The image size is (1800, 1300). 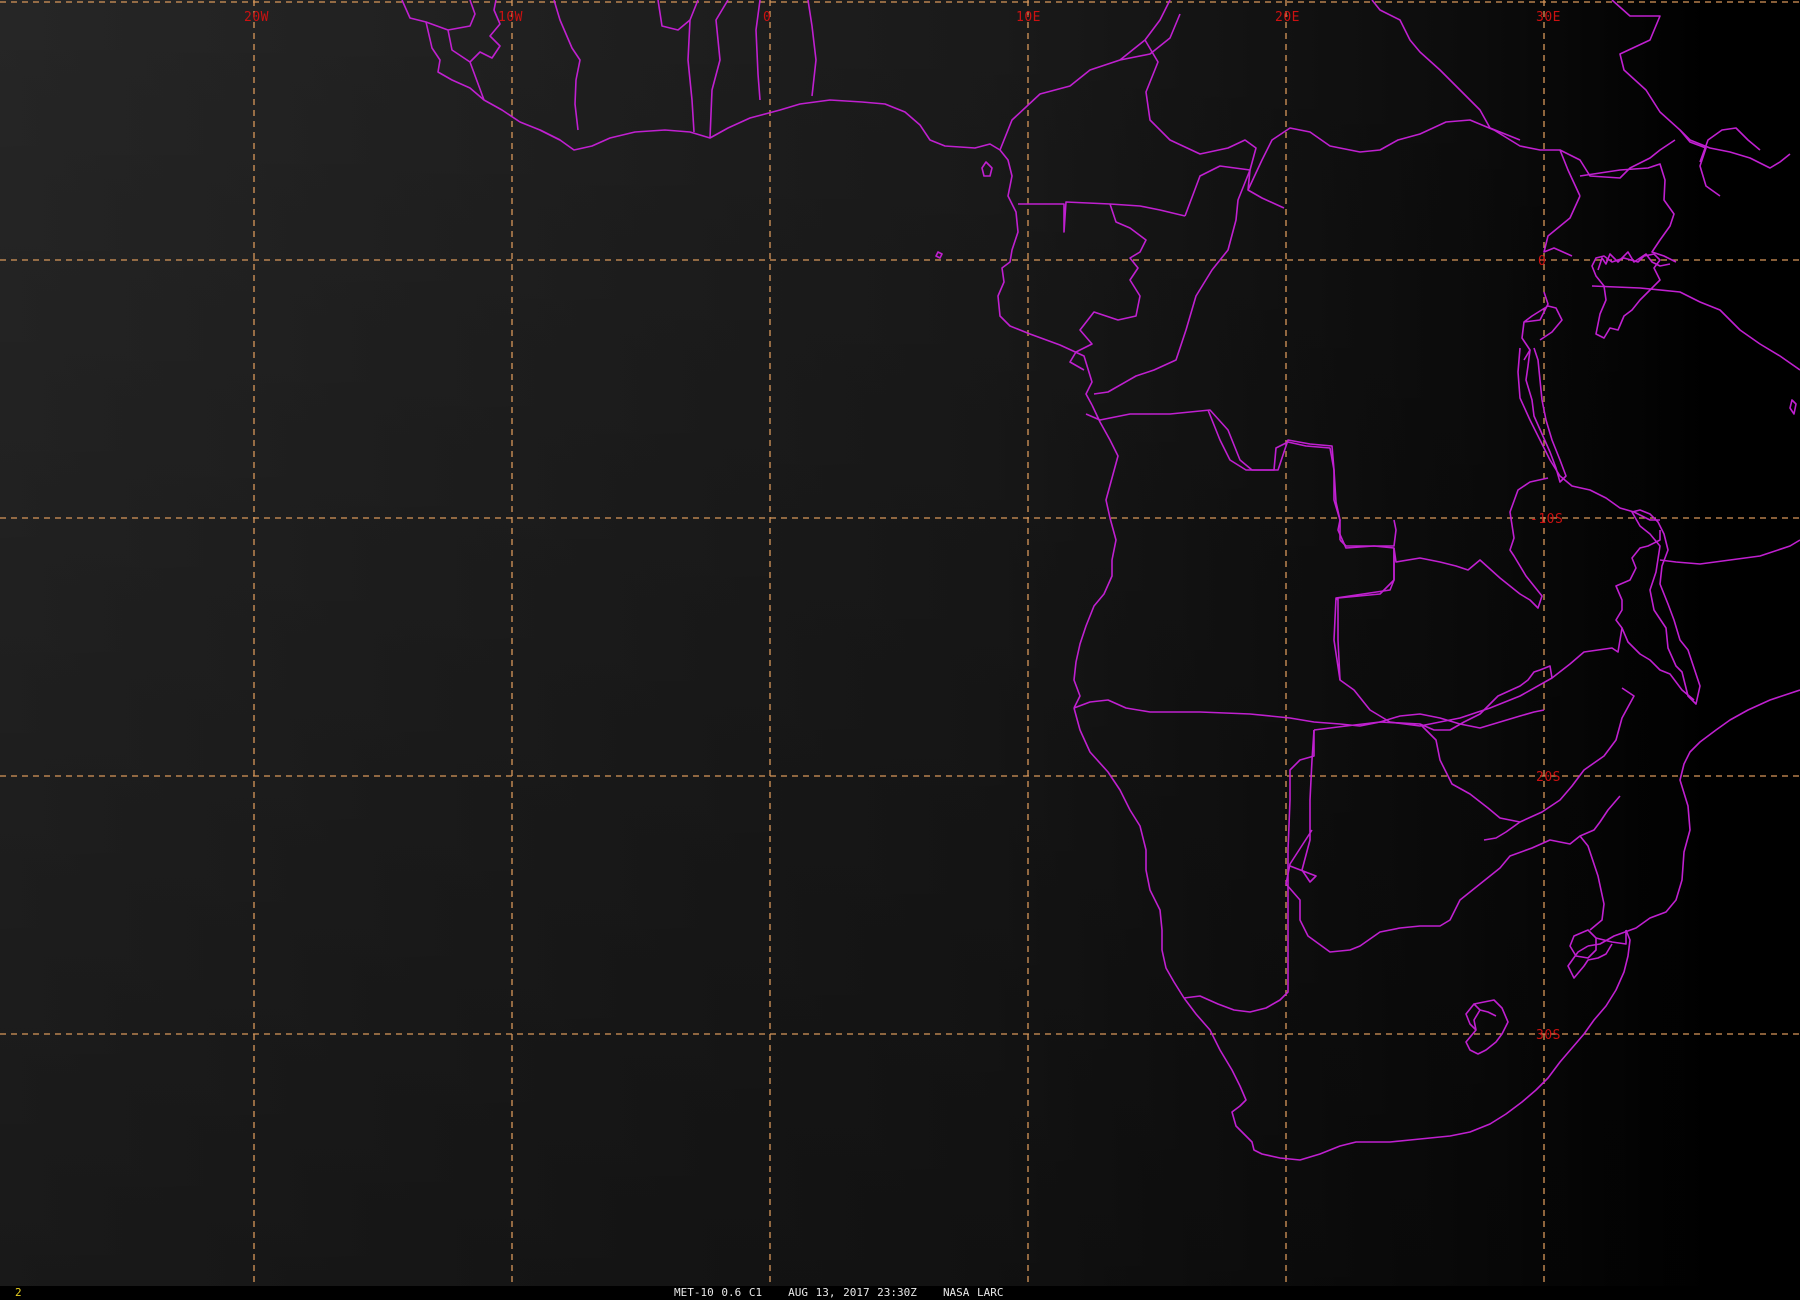 I want to click on image-datetime: AUG 13, 2017 23:30Z, so click(x=852, y=1292).